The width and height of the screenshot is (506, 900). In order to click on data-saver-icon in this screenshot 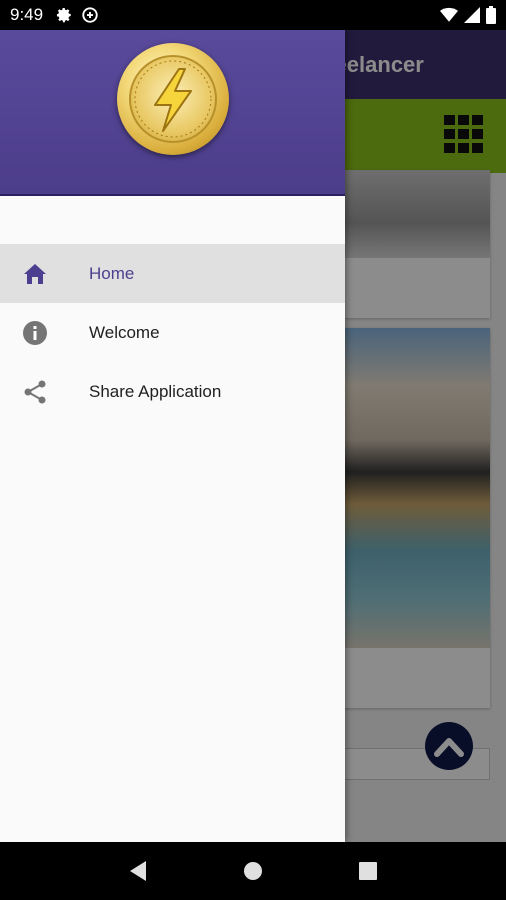, I will do `click(90, 15)`.